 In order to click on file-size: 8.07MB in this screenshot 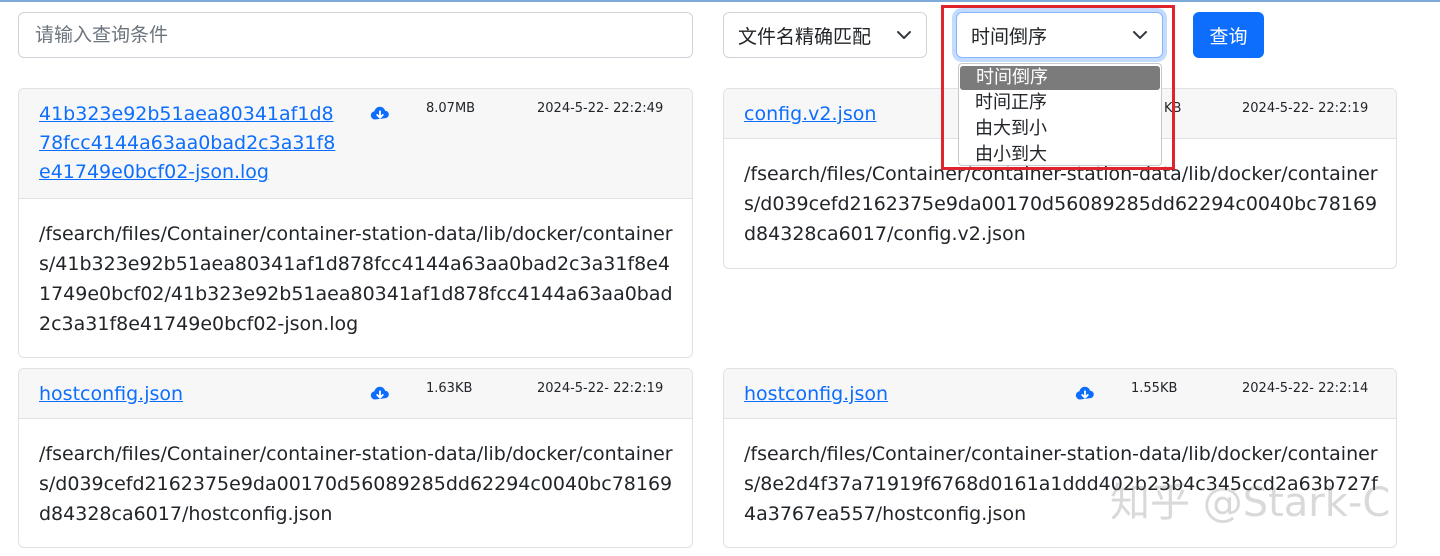, I will do `click(451, 108)`.